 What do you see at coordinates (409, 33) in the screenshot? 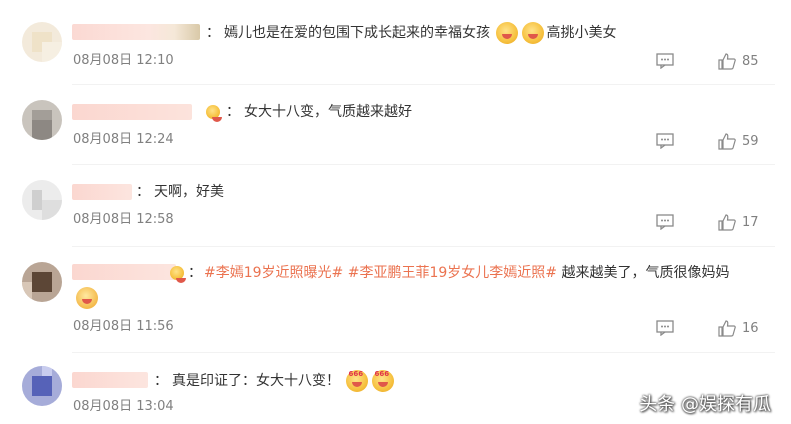
I see `comment-text: ：嫣儿也是在爱的包围下成长起来的幸福女孩 高挑小美女` at bounding box center [409, 33].